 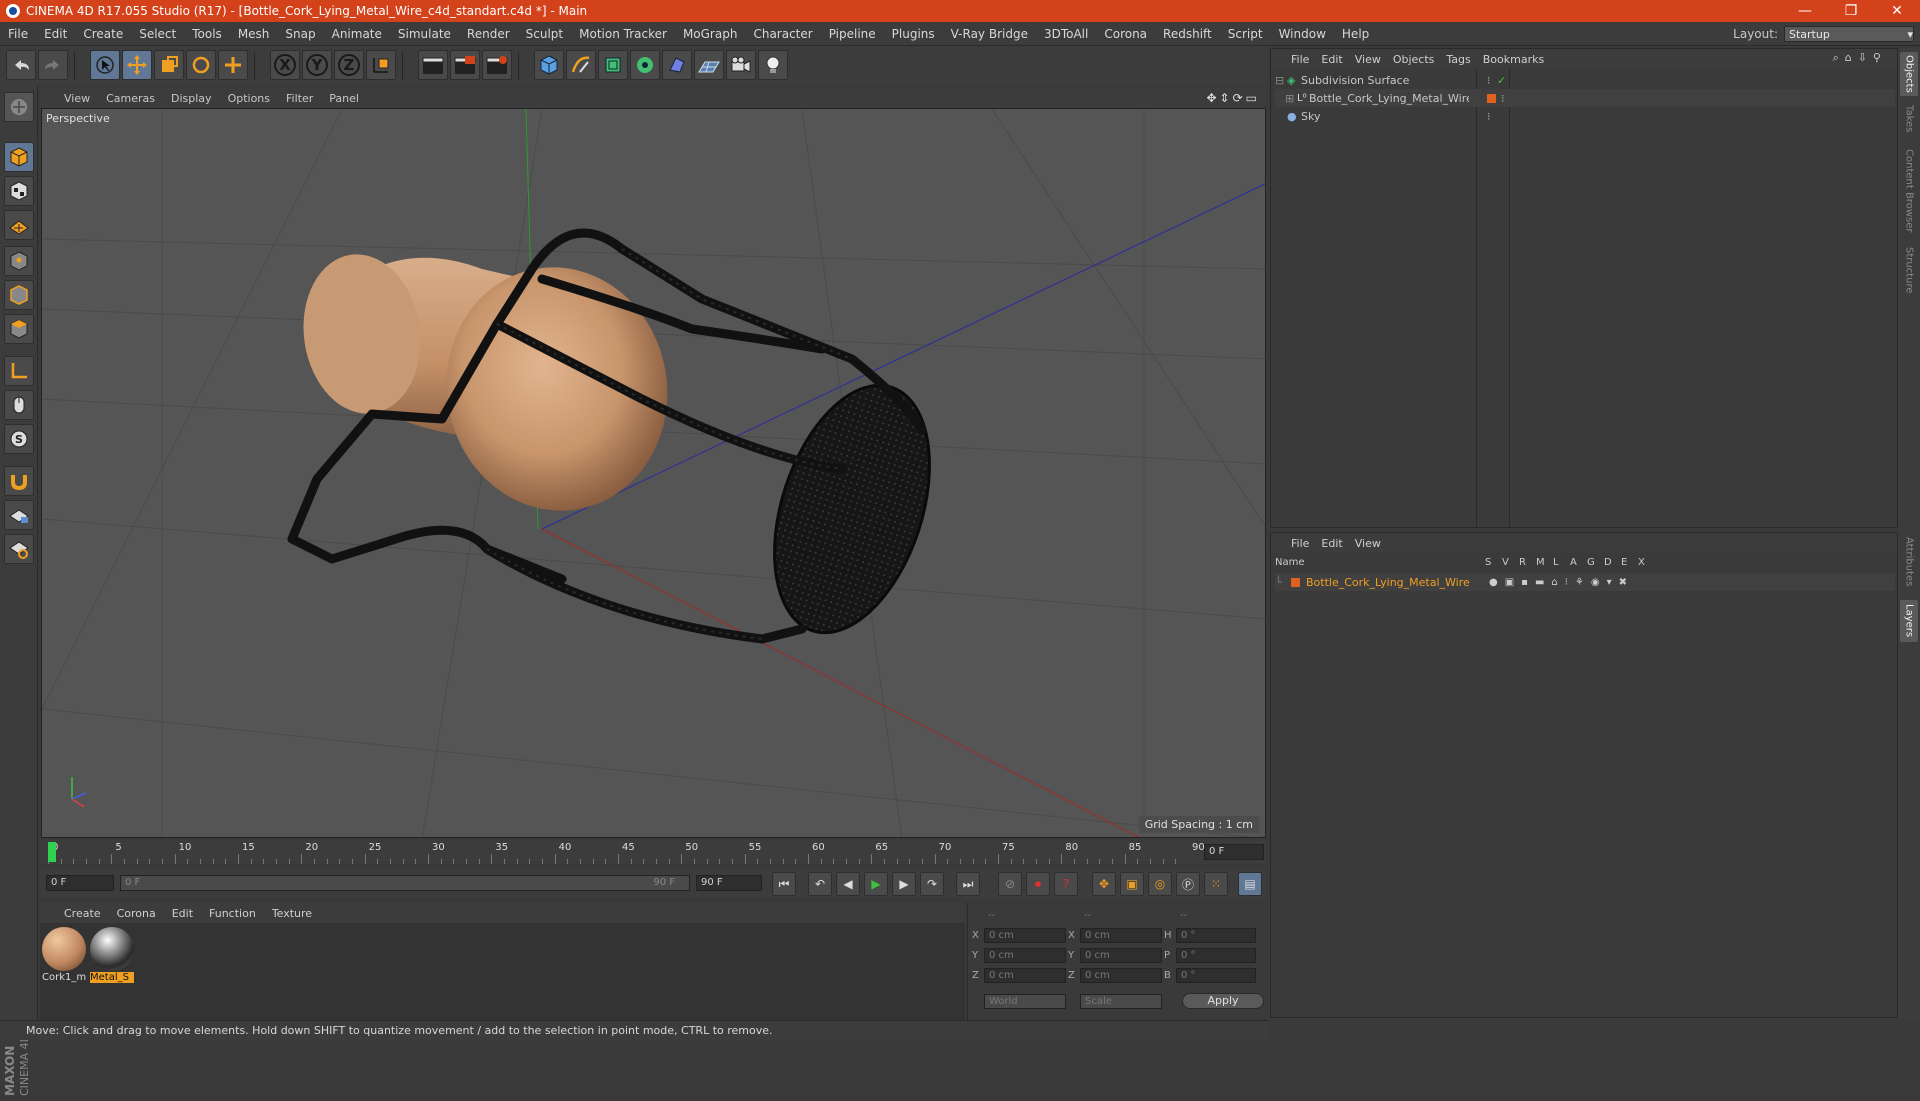 What do you see at coordinates (1066, 884) in the screenshot?
I see `keyframe-selection-button: ?` at bounding box center [1066, 884].